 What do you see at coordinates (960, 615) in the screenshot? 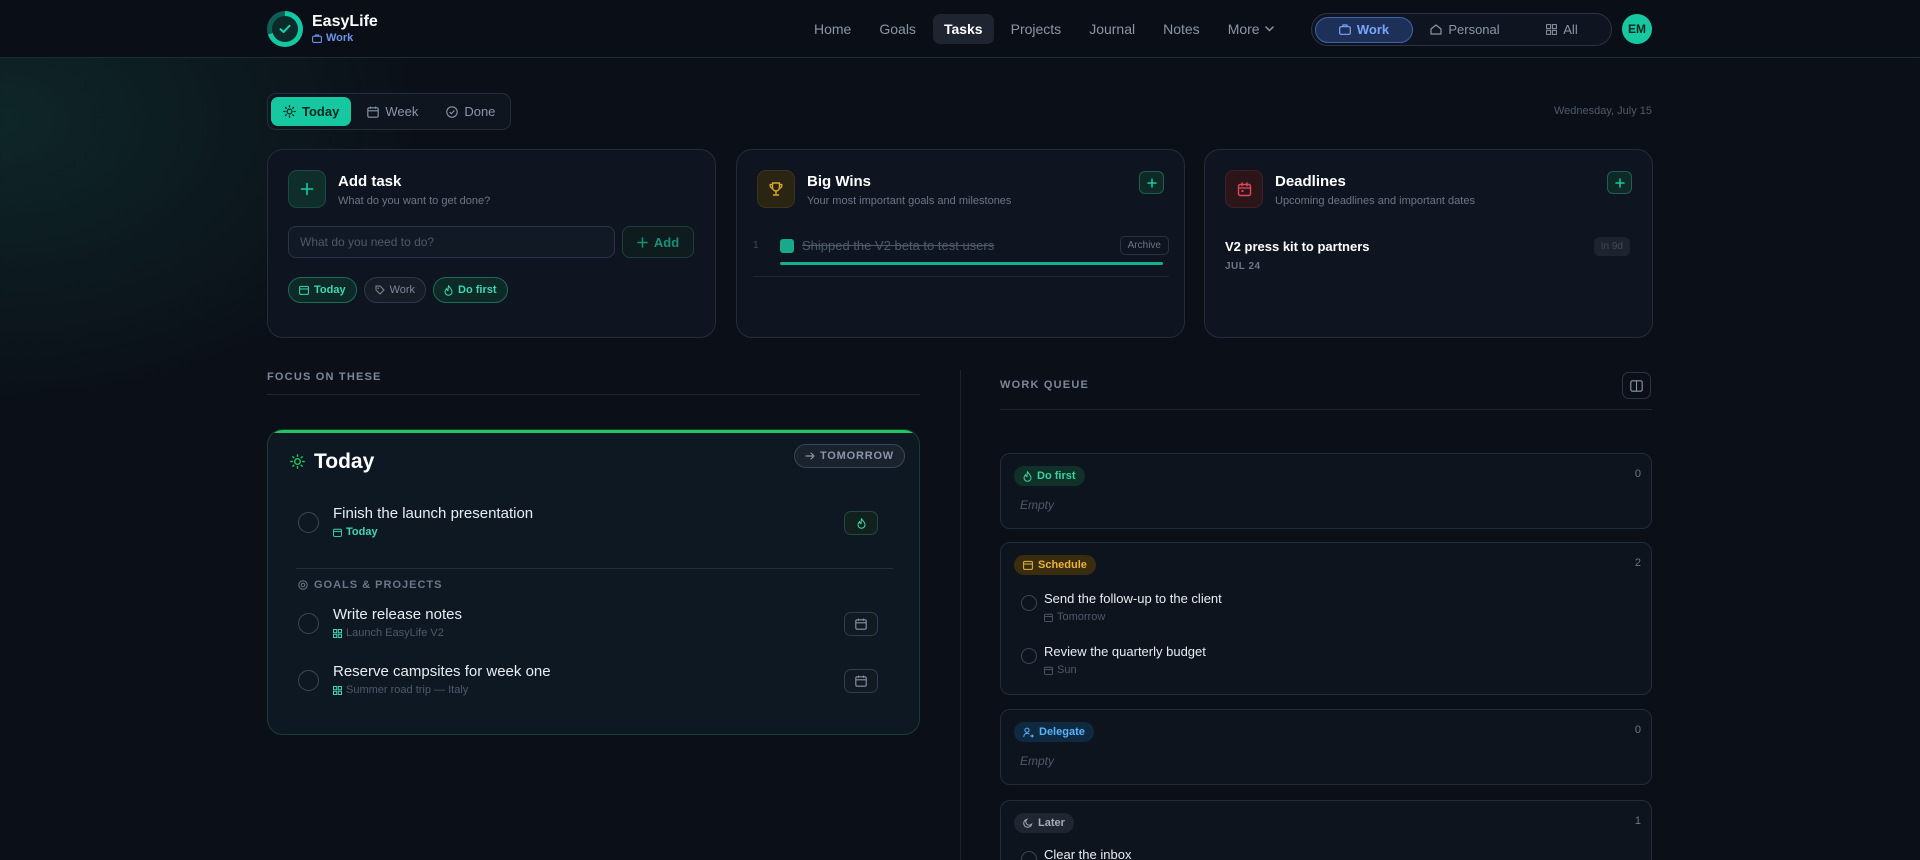
I see `column-divider` at bounding box center [960, 615].